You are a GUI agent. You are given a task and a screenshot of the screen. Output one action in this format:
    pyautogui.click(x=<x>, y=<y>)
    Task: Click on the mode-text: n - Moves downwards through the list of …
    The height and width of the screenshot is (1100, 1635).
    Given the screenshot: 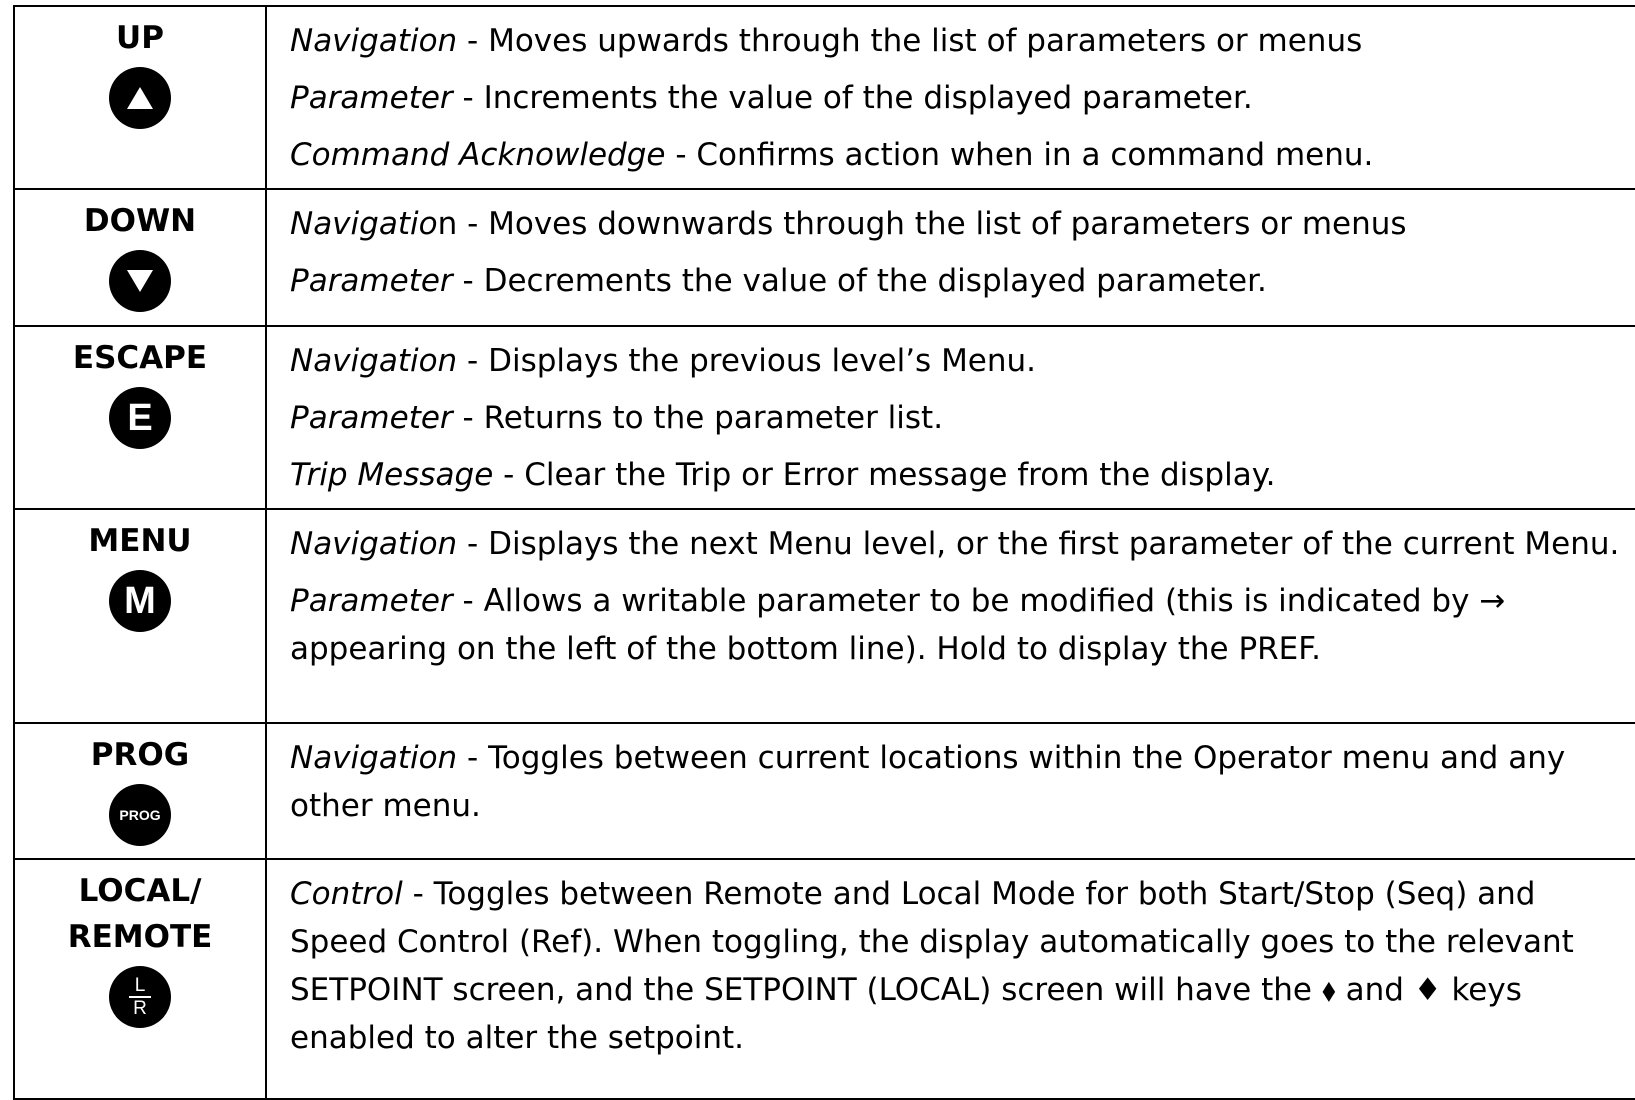 What is the action you would take?
    pyautogui.click(x=922, y=224)
    